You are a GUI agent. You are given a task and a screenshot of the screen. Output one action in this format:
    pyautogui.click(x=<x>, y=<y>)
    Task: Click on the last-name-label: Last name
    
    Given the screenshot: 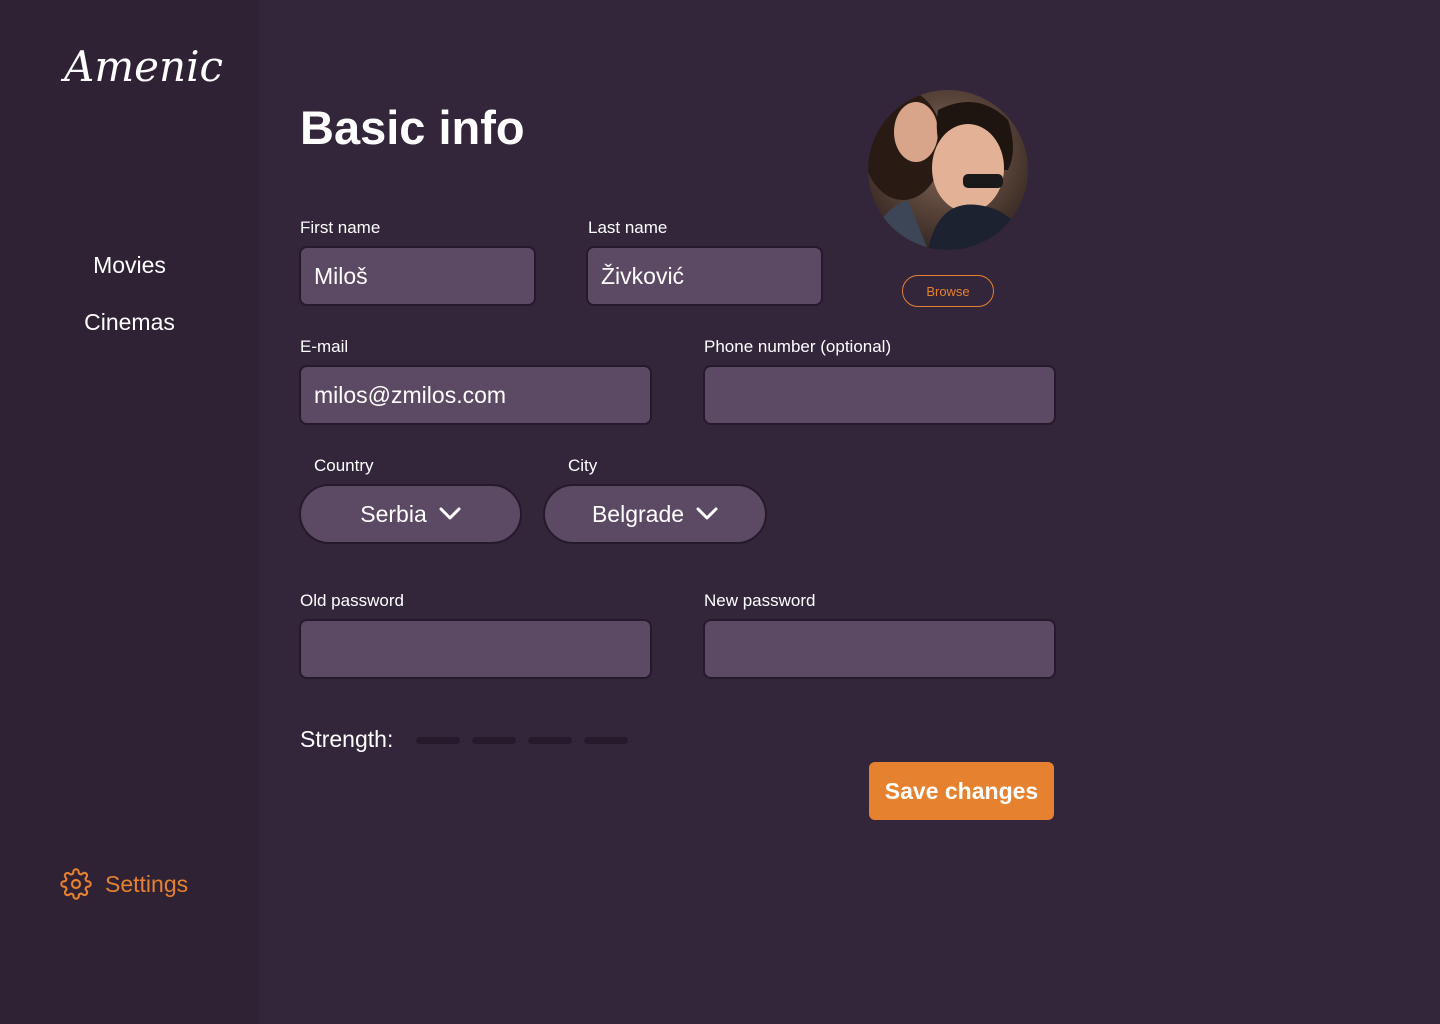 What is the action you would take?
    pyautogui.click(x=628, y=227)
    